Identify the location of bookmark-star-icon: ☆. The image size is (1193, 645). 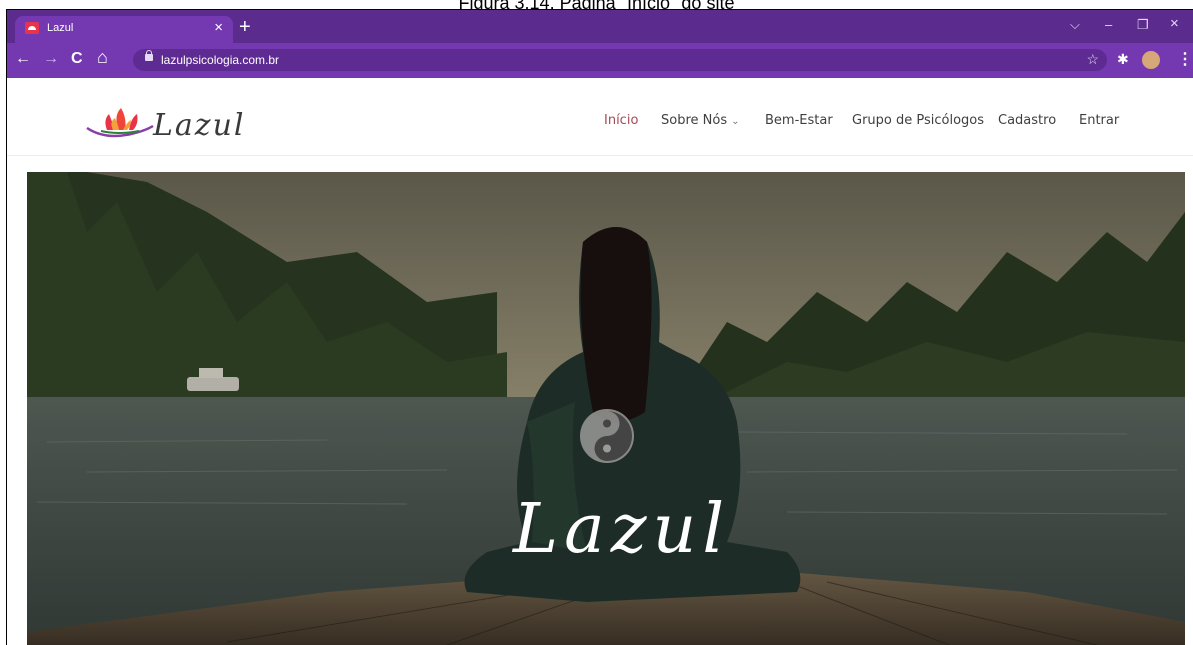
(1092, 59).